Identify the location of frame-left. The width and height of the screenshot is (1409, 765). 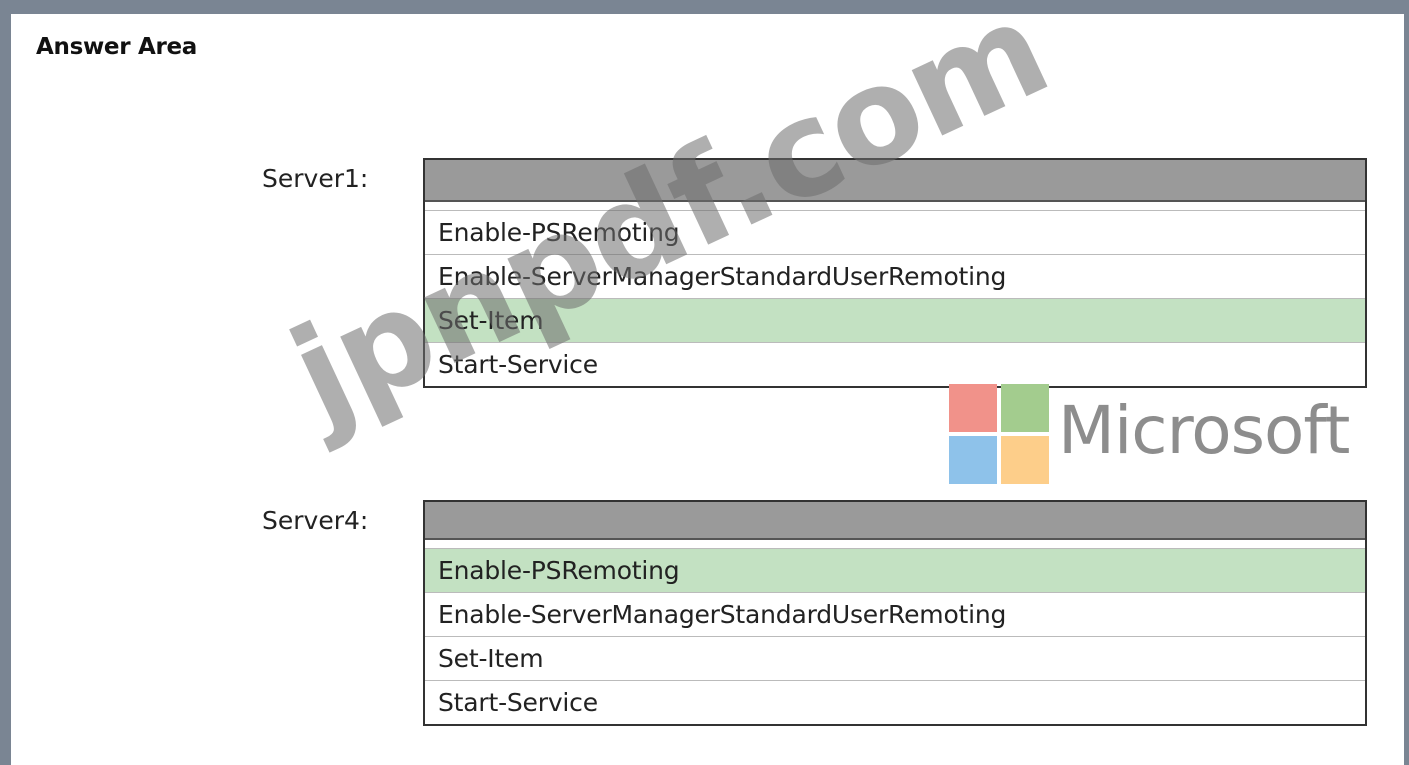
(5, 382).